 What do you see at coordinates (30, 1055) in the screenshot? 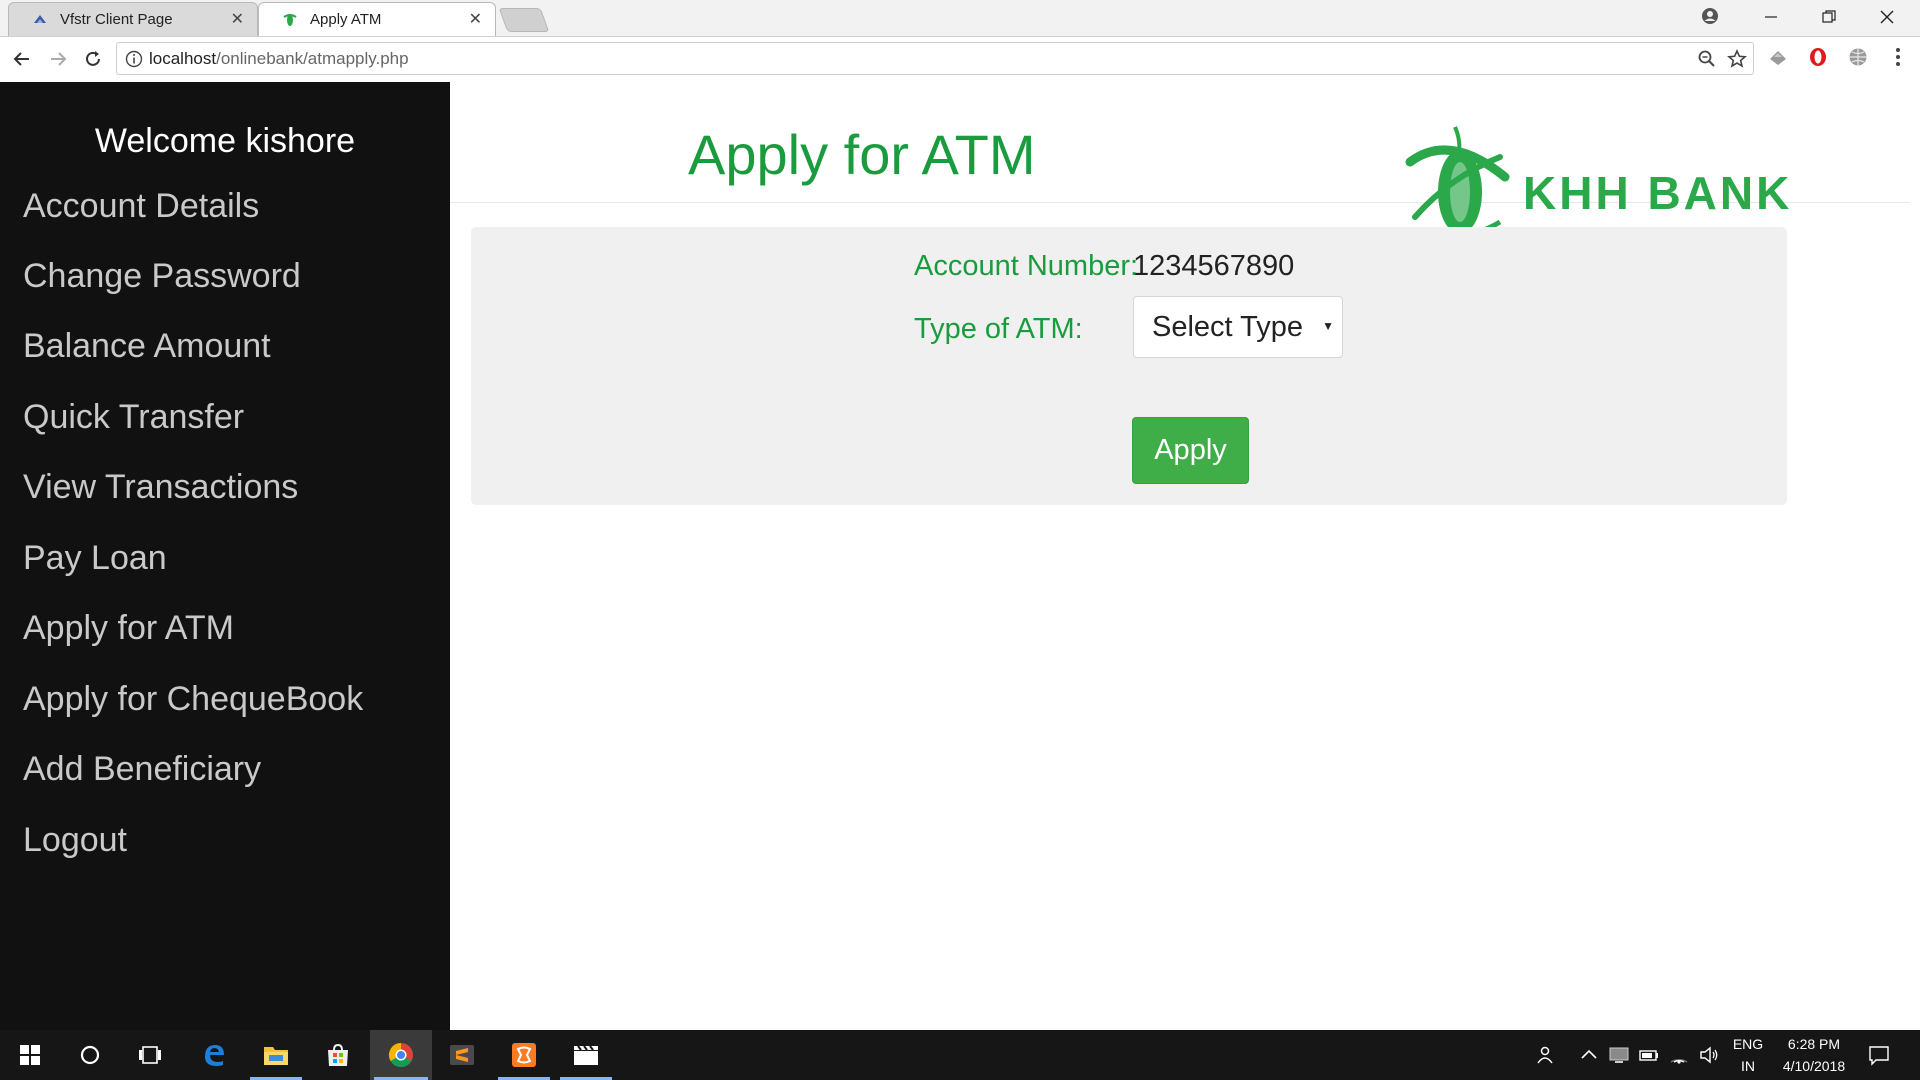
I see `windows-start-icon` at bounding box center [30, 1055].